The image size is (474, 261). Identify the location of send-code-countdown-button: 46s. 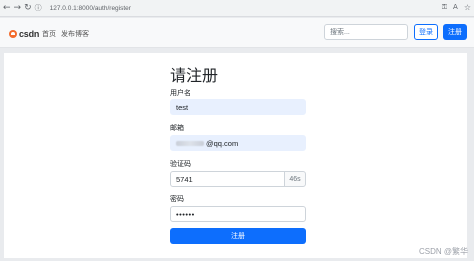
(295, 179).